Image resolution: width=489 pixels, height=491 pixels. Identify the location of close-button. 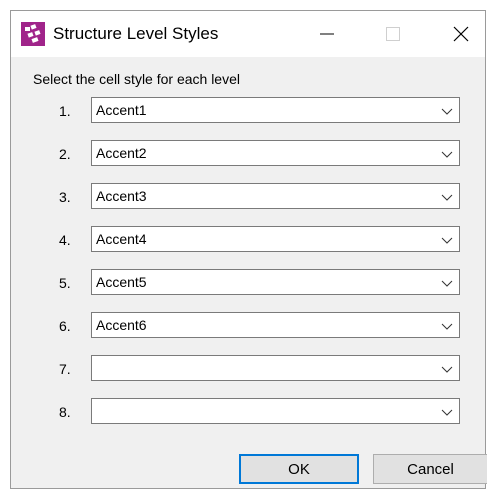
(461, 34).